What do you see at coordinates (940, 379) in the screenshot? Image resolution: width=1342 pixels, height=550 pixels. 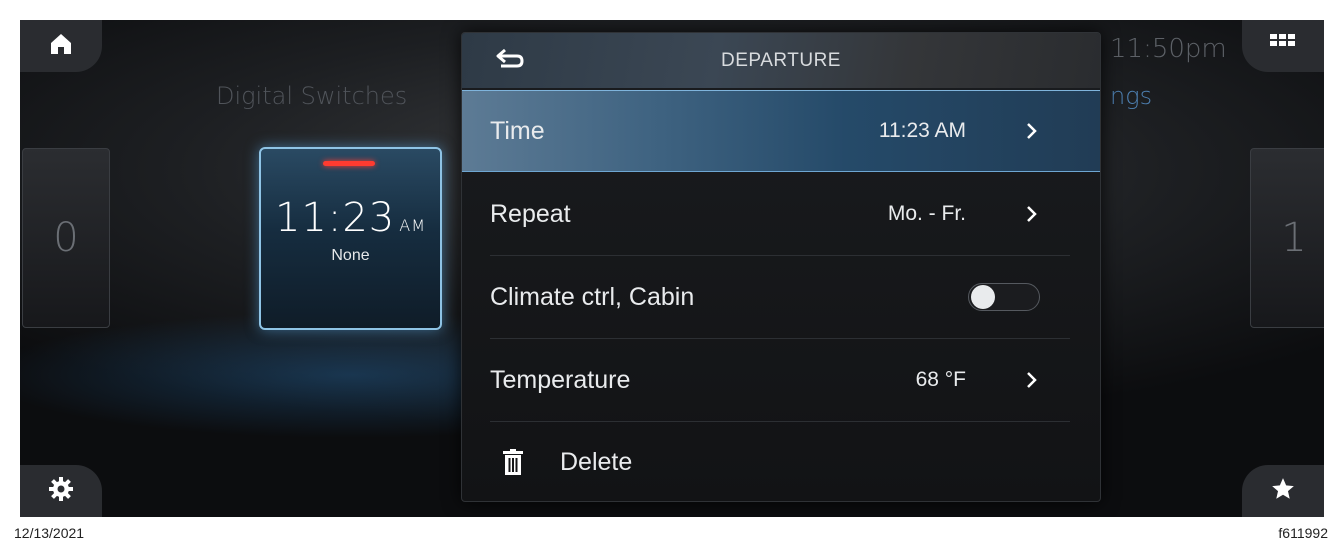 I see `temperature-value: 68 °F` at bounding box center [940, 379].